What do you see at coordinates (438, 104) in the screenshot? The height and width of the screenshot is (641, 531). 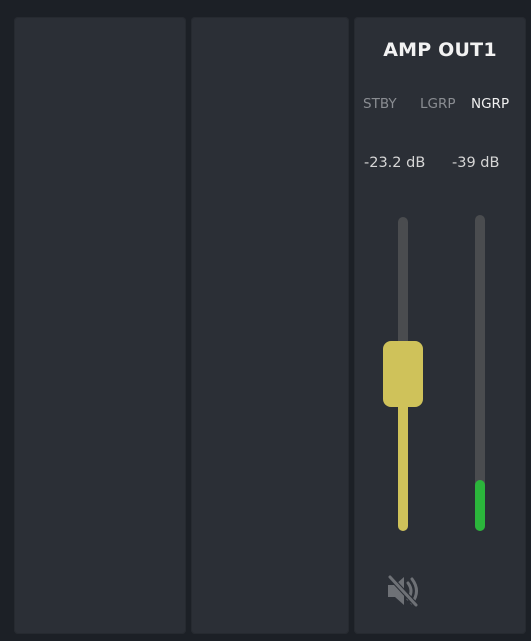 I see `mode-lgrp-button: LGRP` at bounding box center [438, 104].